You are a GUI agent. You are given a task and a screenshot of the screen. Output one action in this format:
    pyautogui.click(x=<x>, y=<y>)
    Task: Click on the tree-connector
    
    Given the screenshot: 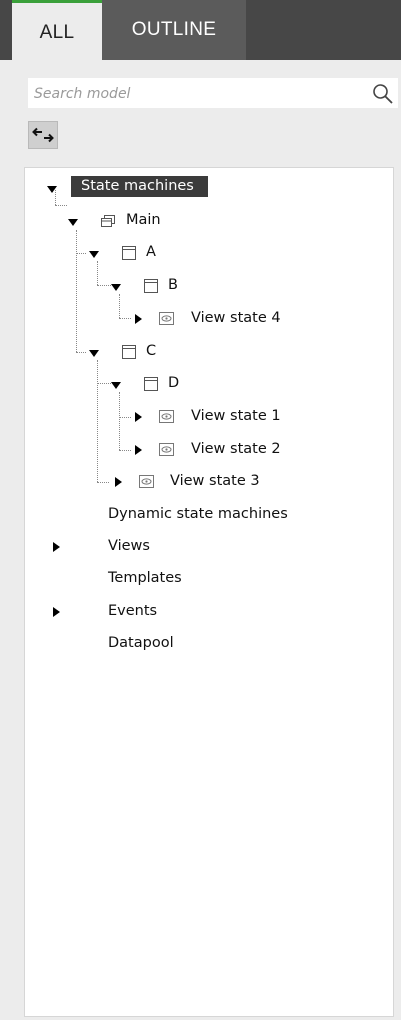 What is the action you would take?
    pyautogui.click(x=61, y=205)
    